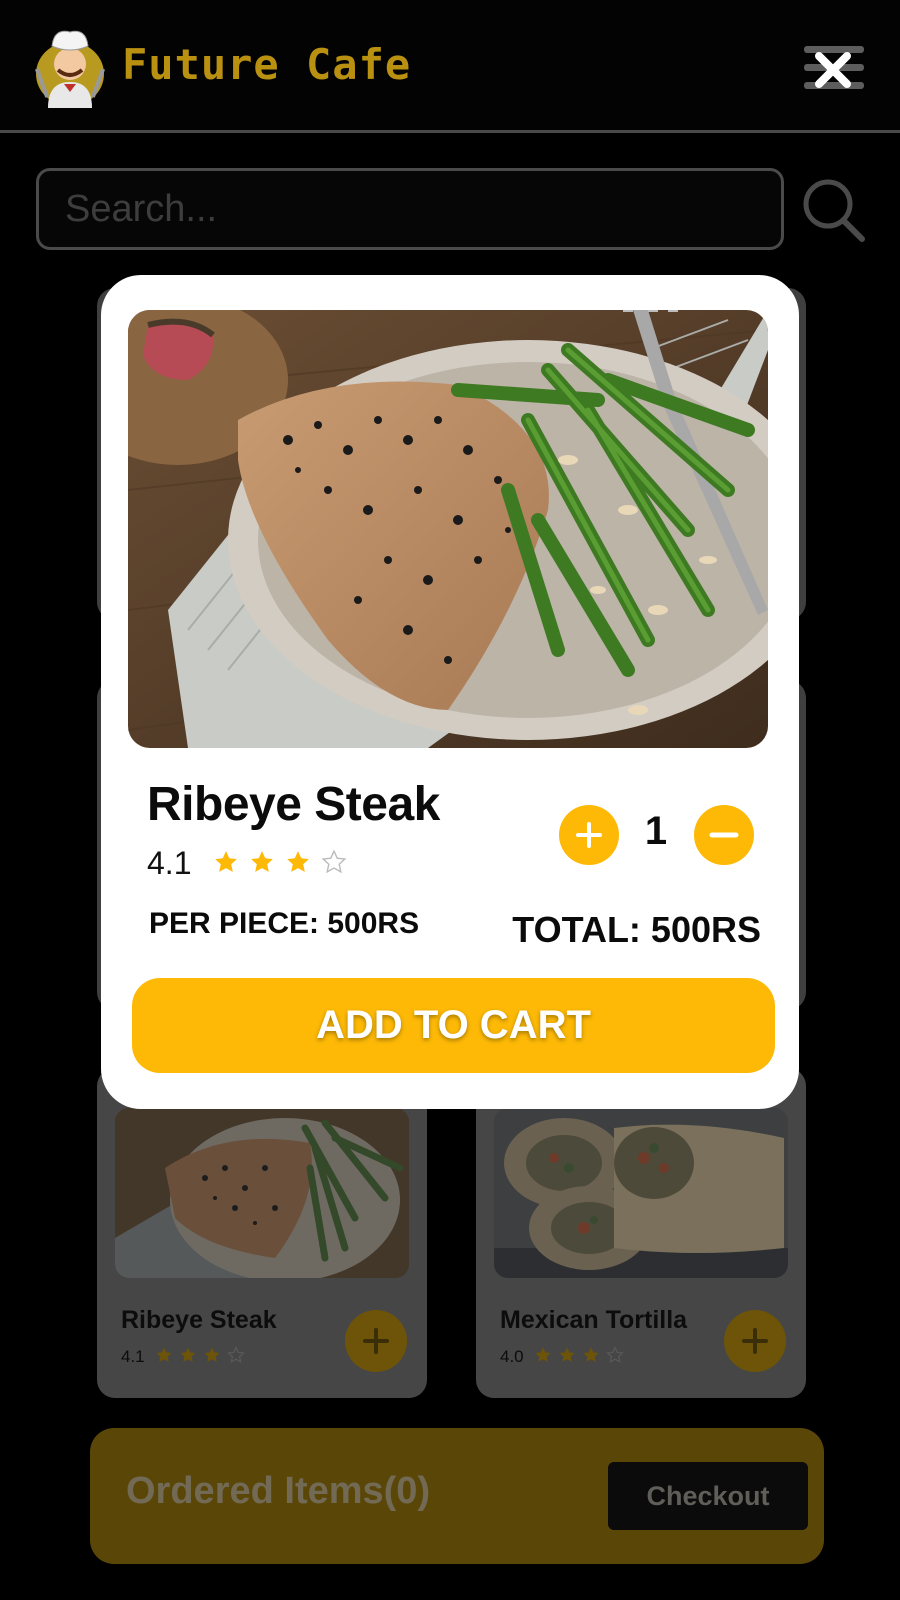 The image size is (900, 1600). Describe the element at coordinates (708, 1496) in the screenshot. I see `checkout-button: Checkout` at that location.